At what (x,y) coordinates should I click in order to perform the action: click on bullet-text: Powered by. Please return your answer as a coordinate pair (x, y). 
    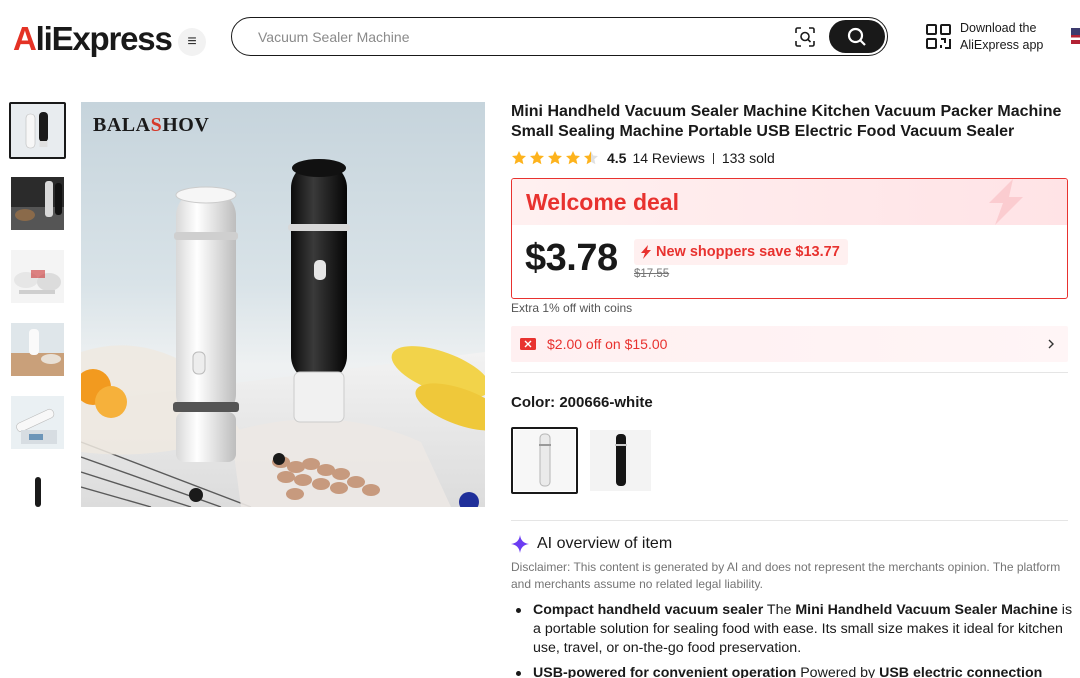
    Looking at the image, I should click on (838, 671).